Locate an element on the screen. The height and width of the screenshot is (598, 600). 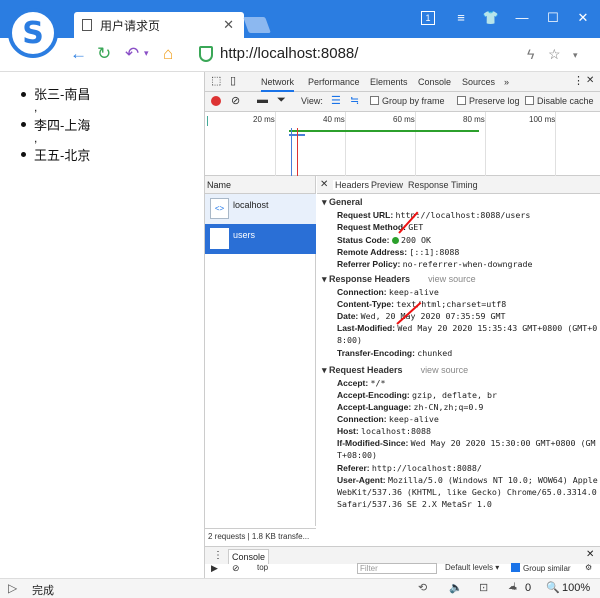
general-section-title: ▾ General is located at coordinates (342, 202).